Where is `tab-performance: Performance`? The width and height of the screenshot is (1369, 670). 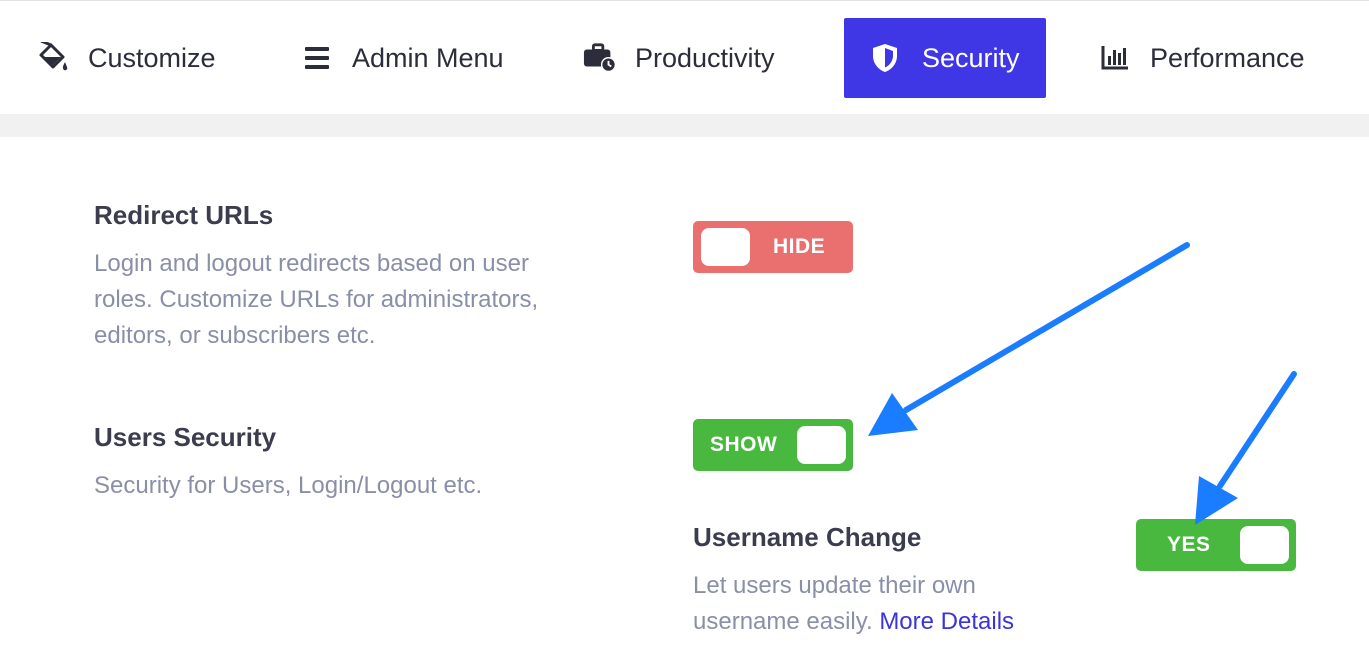 tab-performance: Performance is located at coordinates (1201, 58).